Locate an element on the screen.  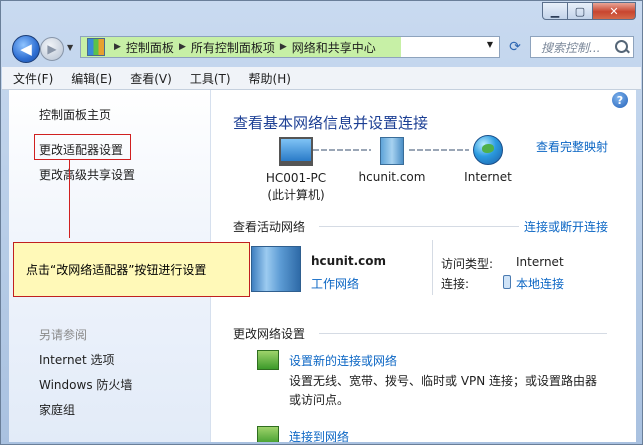
setup-new-connection-description: 设置无线、宽带、拨号、临时或 VPN 连接；或设置路由器或访问点。 is located at coordinates (443, 390).